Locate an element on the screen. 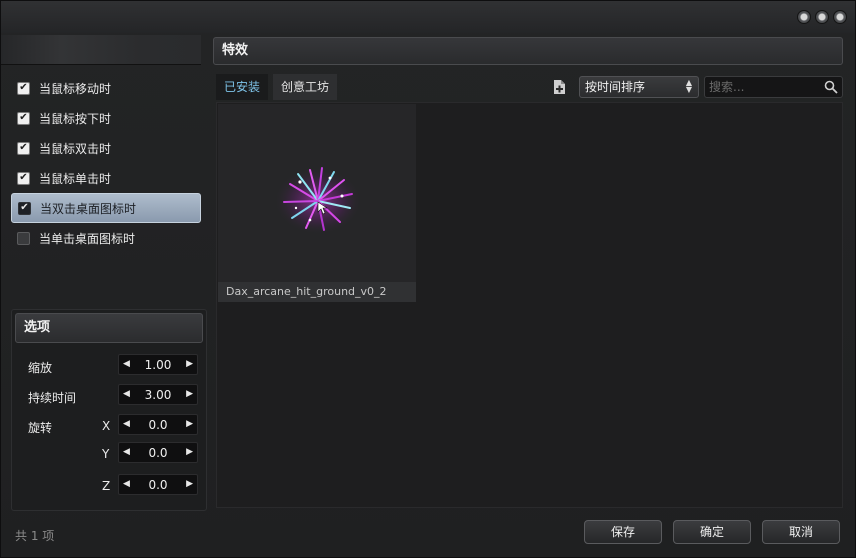 The image size is (856, 558). scale-value: 1.00 is located at coordinates (158, 365).